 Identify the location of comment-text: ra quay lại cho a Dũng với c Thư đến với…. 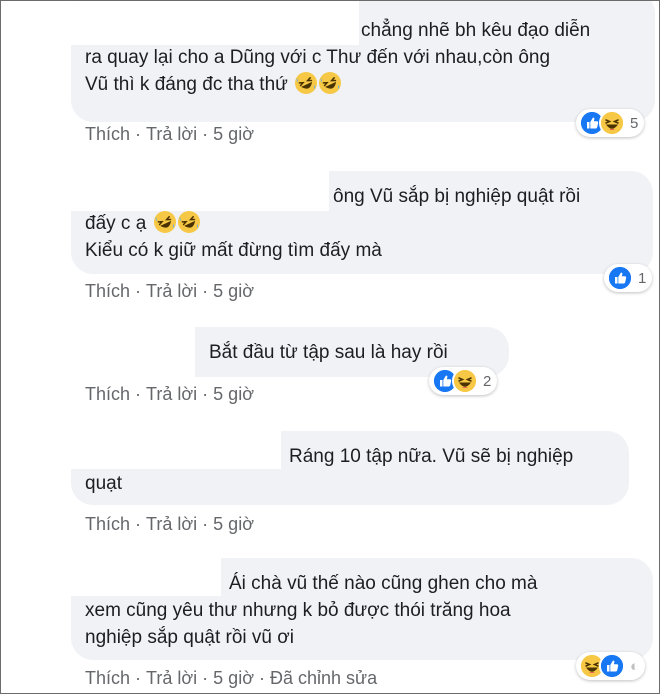
(318, 57).